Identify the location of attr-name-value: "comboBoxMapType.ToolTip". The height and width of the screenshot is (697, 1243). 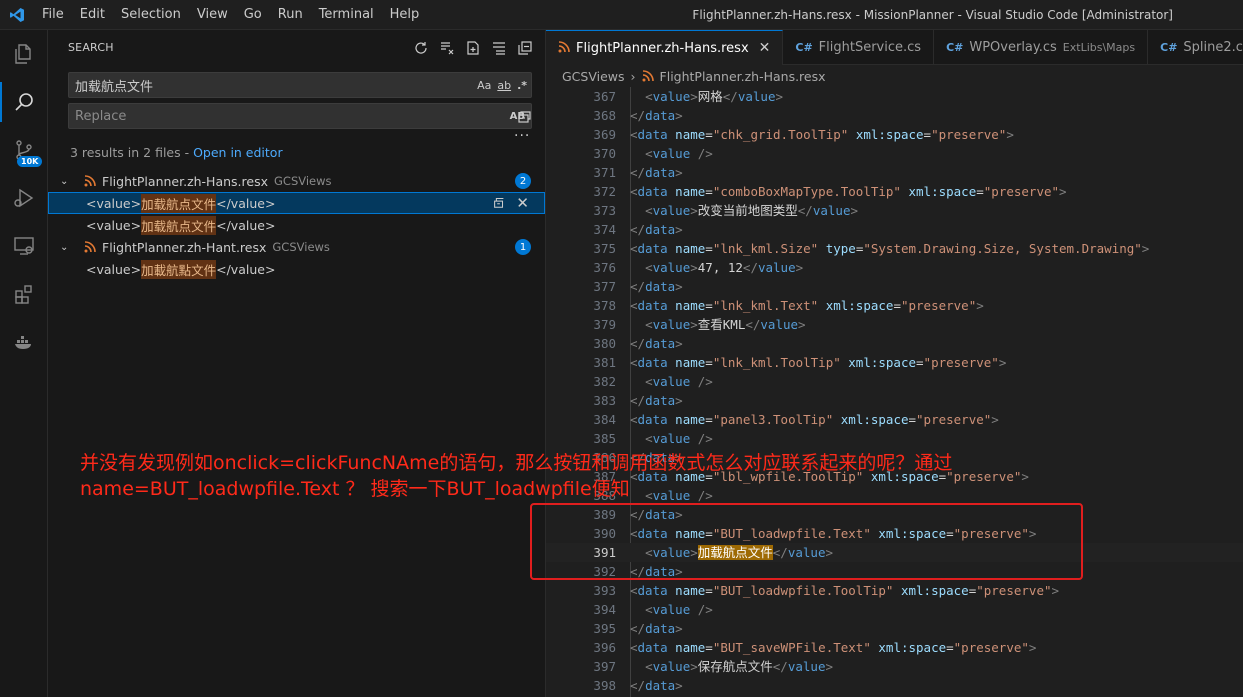
(806, 191).